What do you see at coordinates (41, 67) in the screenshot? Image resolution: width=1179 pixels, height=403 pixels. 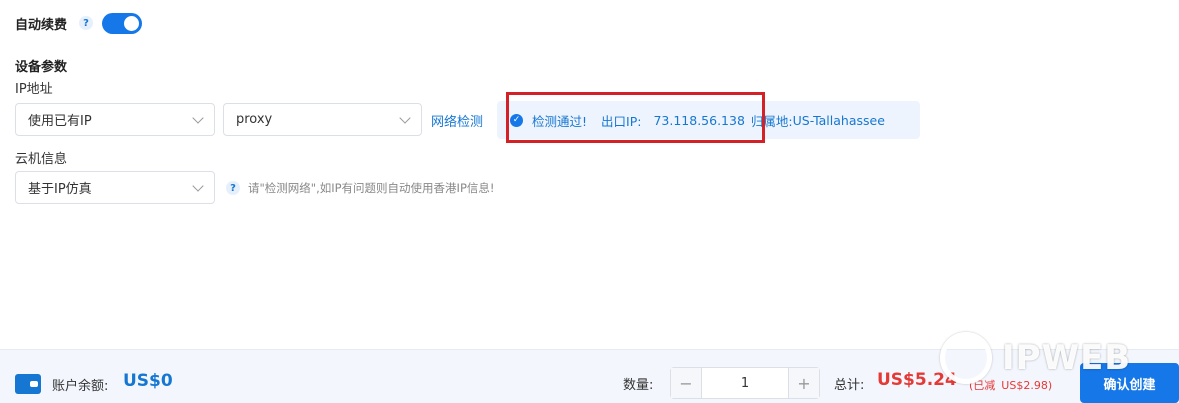 I see `device-params-title: 设备参数` at bounding box center [41, 67].